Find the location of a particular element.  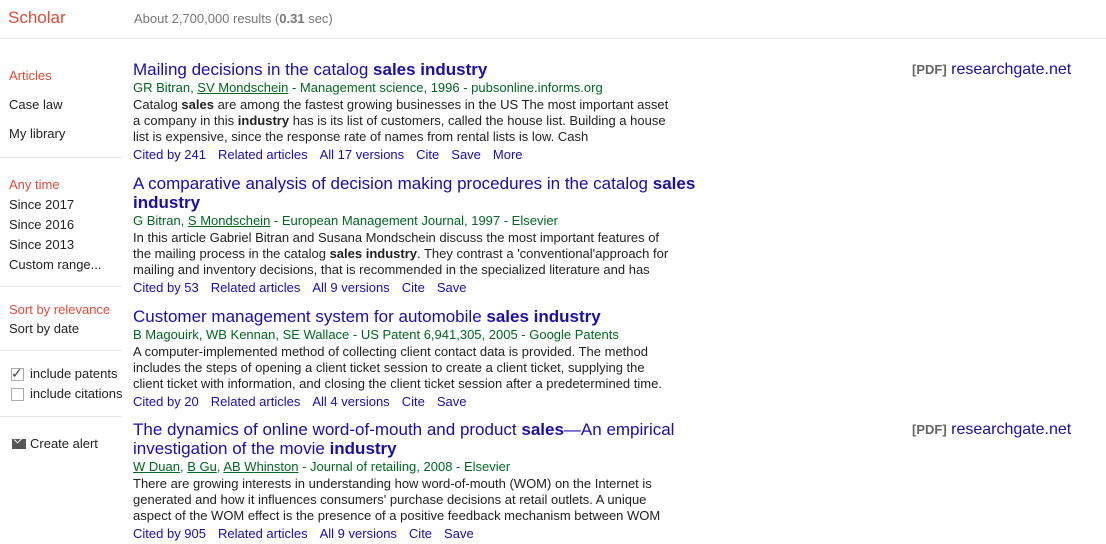

sidebar-item-since-2017: Since 2017 is located at coordinates (41, 204).